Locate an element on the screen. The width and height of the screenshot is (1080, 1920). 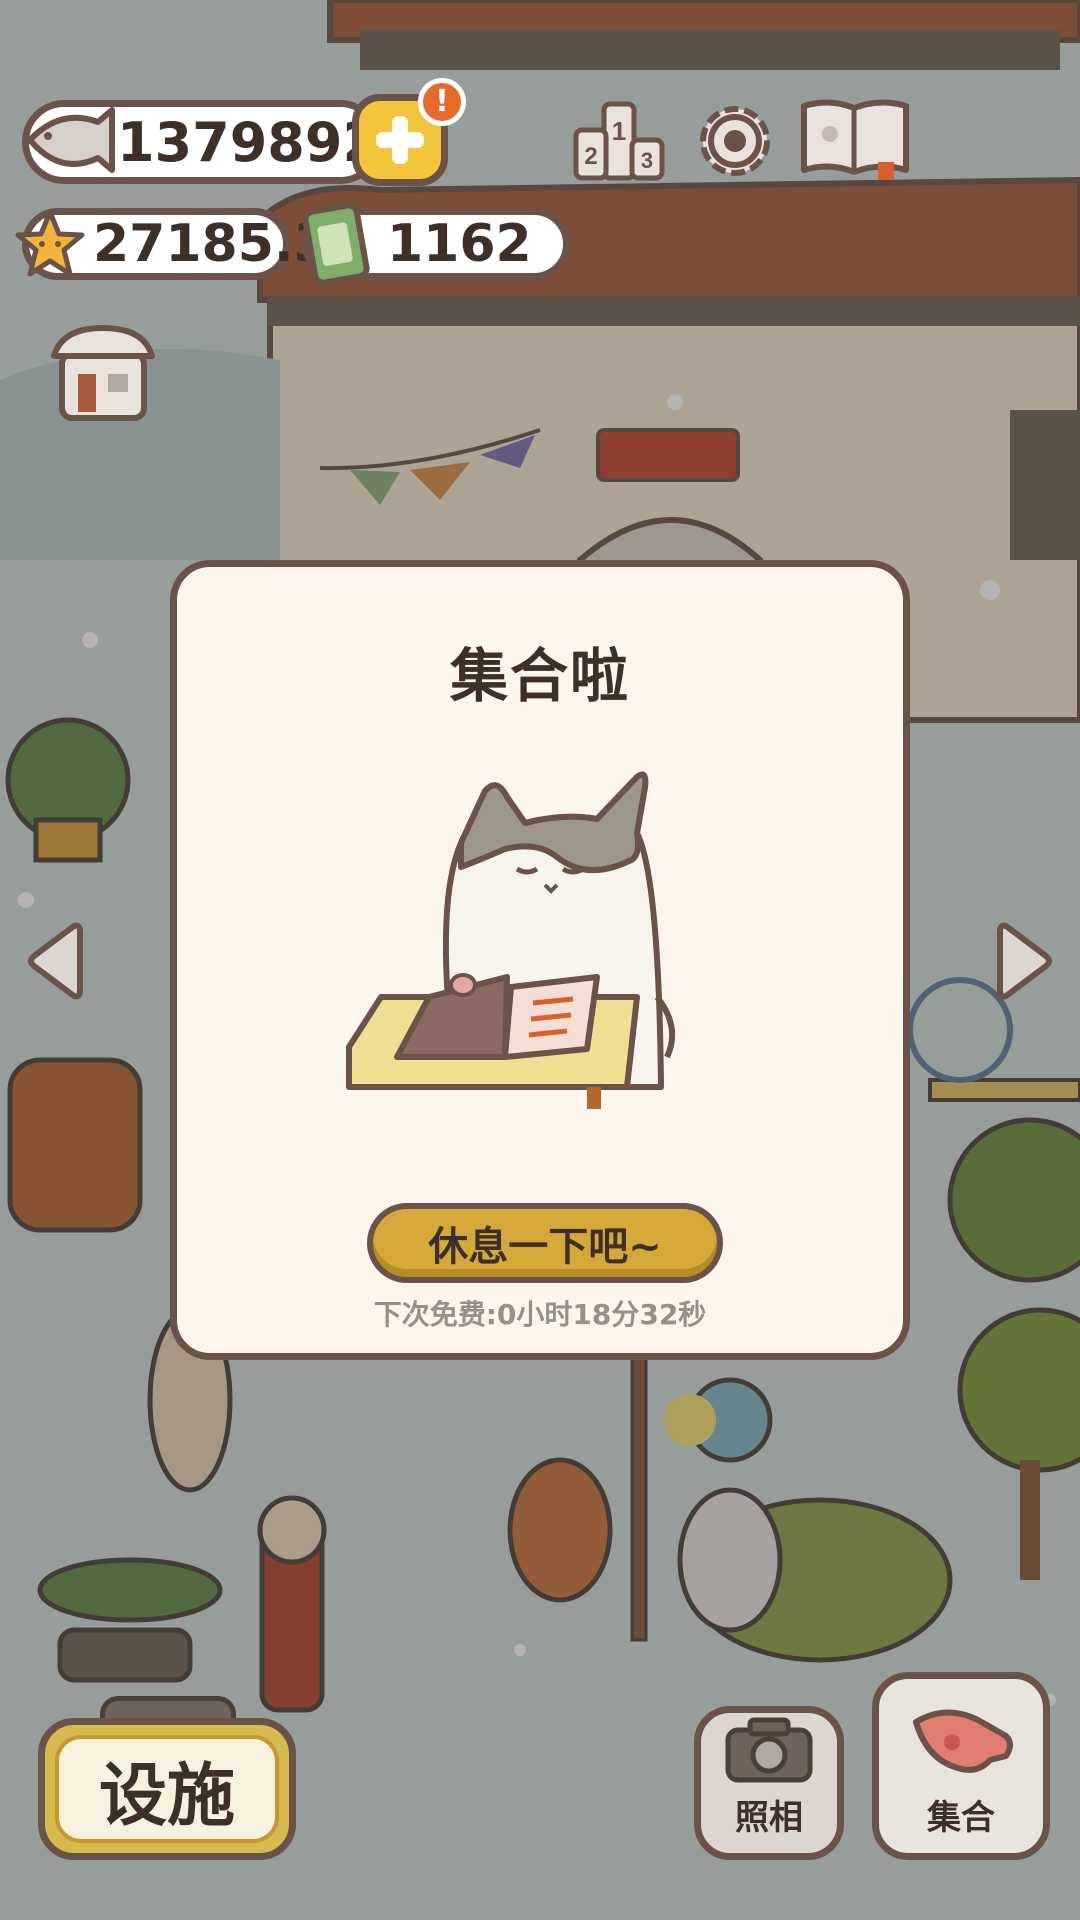
alert-badge: ! is located at coordinates (442, 102).